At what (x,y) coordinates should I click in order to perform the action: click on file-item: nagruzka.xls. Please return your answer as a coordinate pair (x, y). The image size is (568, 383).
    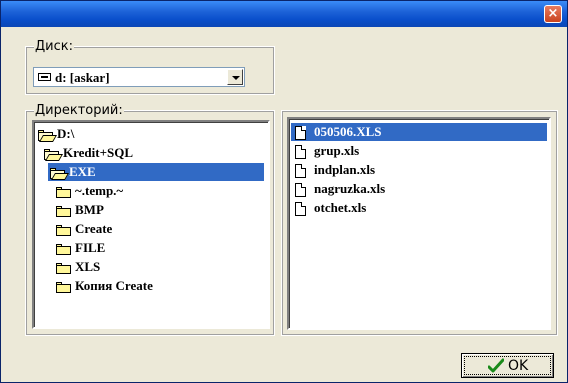
    Looking at the image, I should click on (340, 189).